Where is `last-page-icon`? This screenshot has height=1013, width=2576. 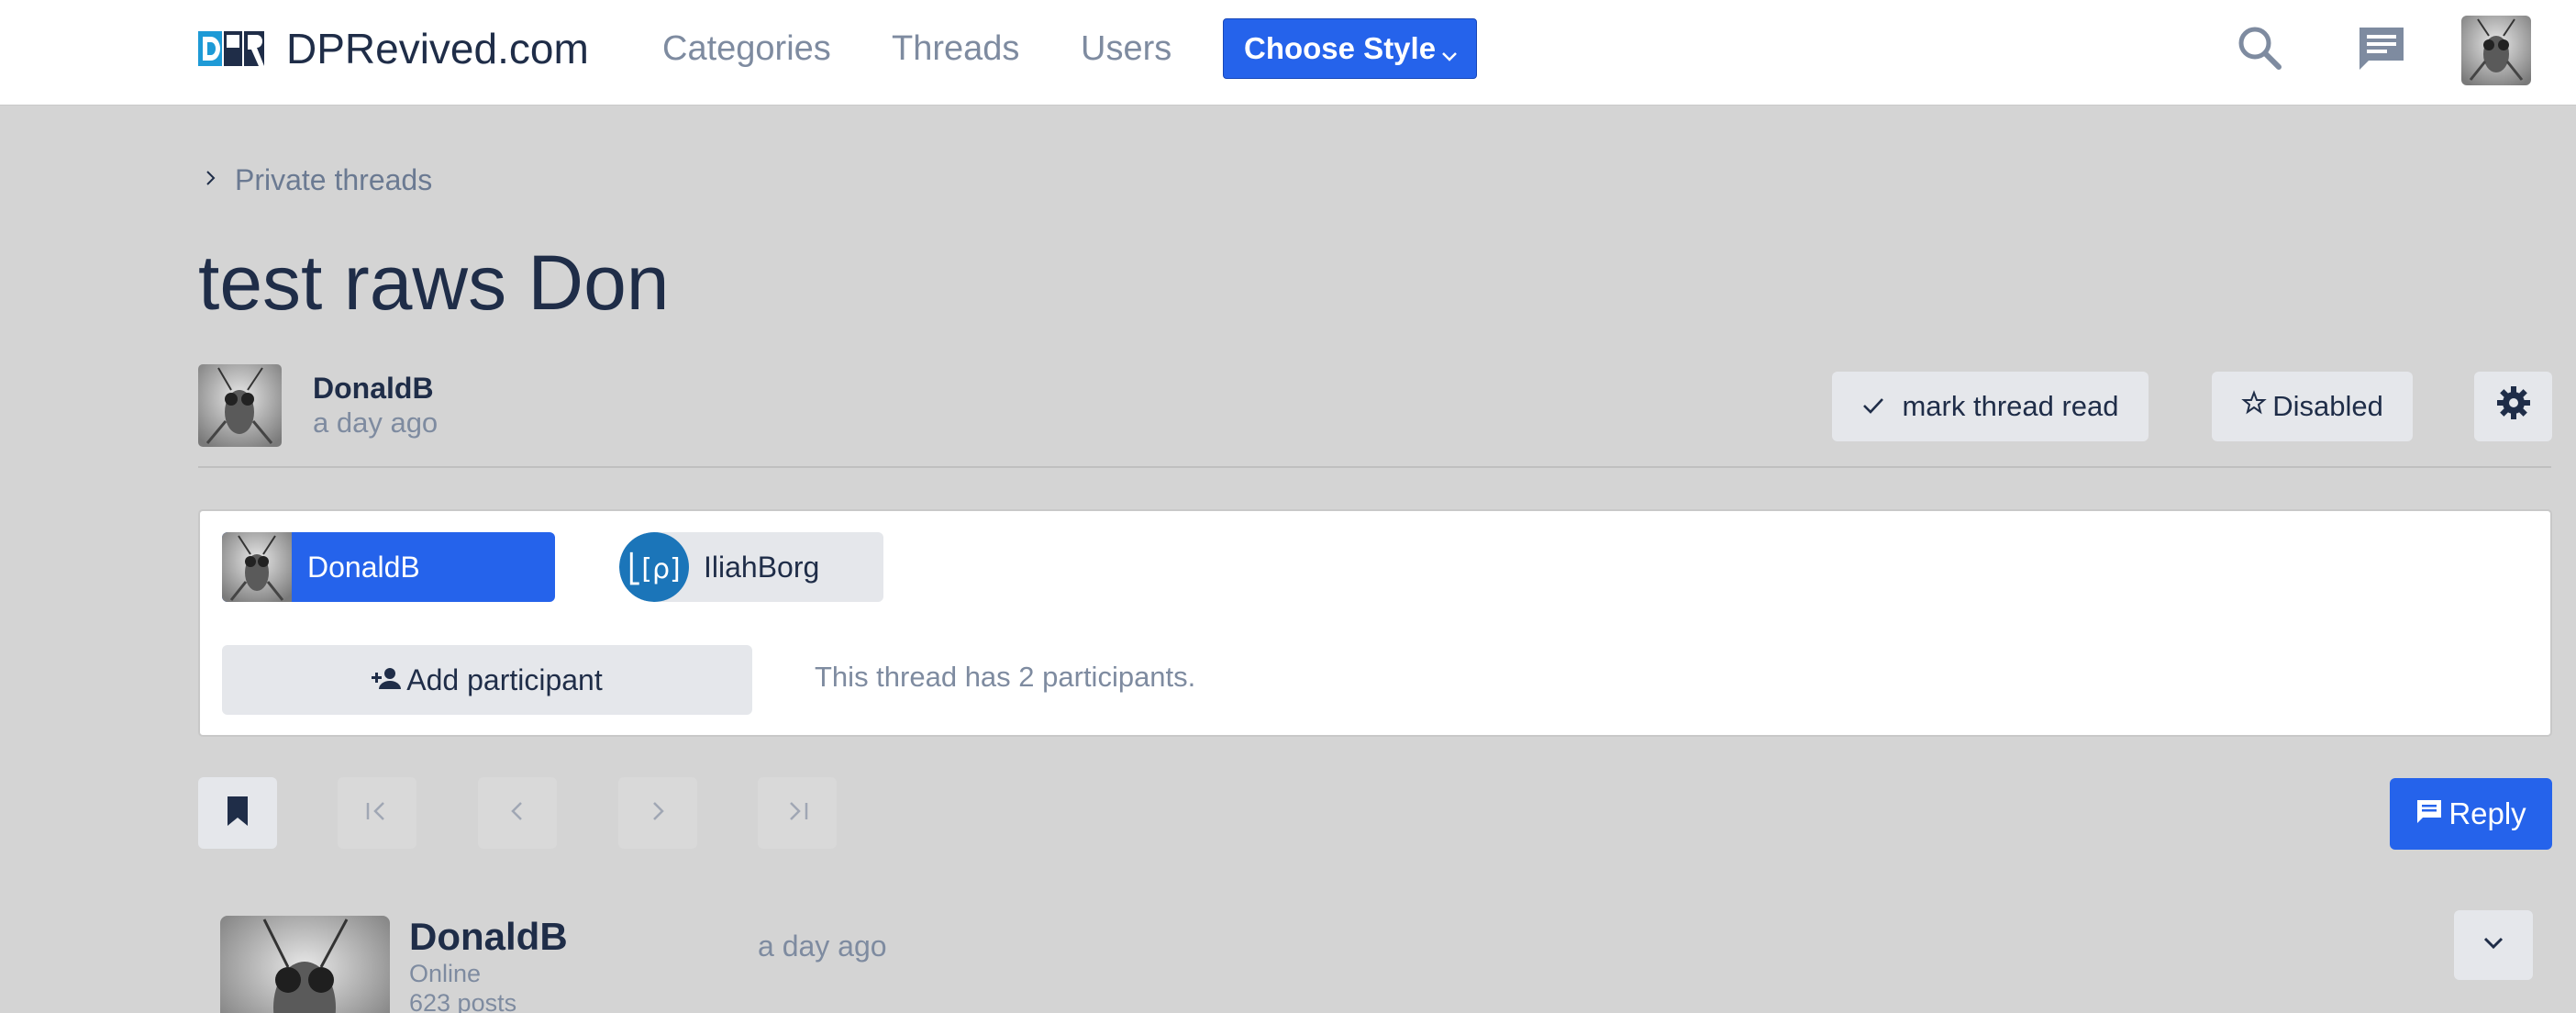
last-page-icon is located at coordinates (797, 813).